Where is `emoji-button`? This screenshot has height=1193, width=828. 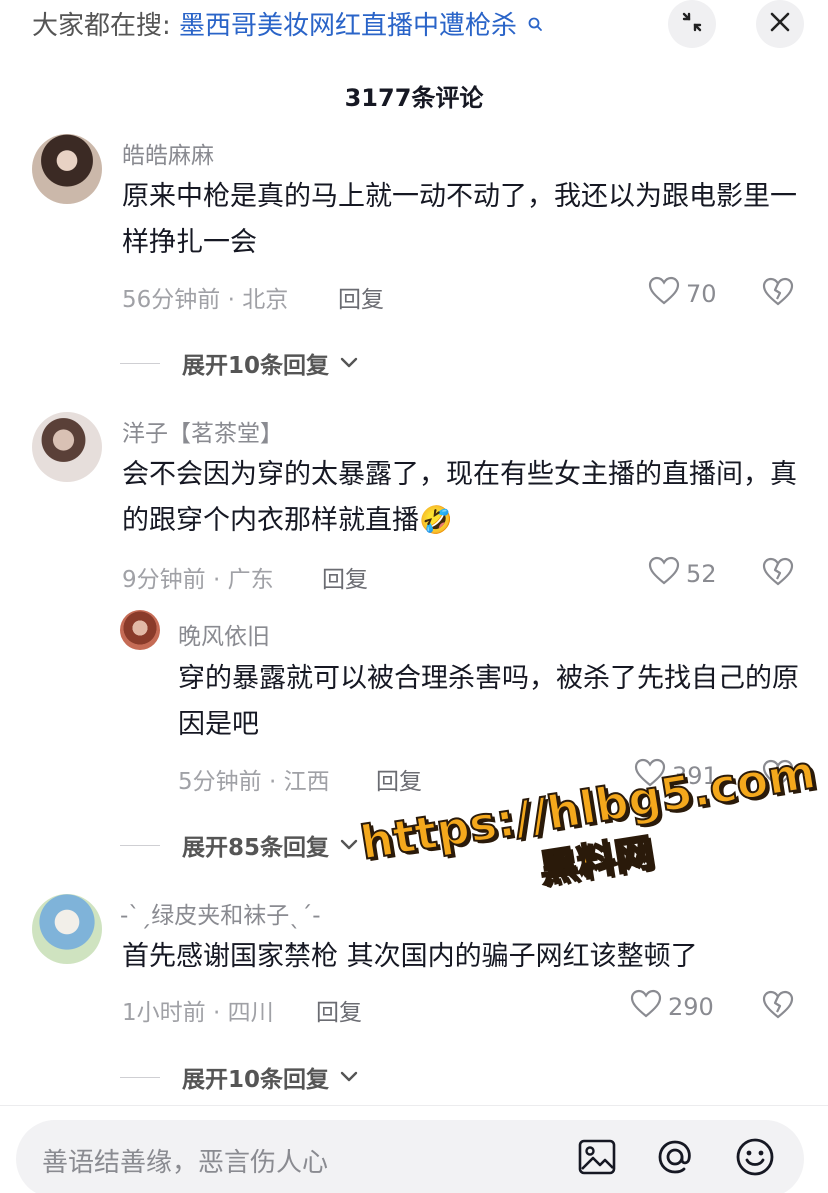 emoji-button is located at coordinates (755, 1159).